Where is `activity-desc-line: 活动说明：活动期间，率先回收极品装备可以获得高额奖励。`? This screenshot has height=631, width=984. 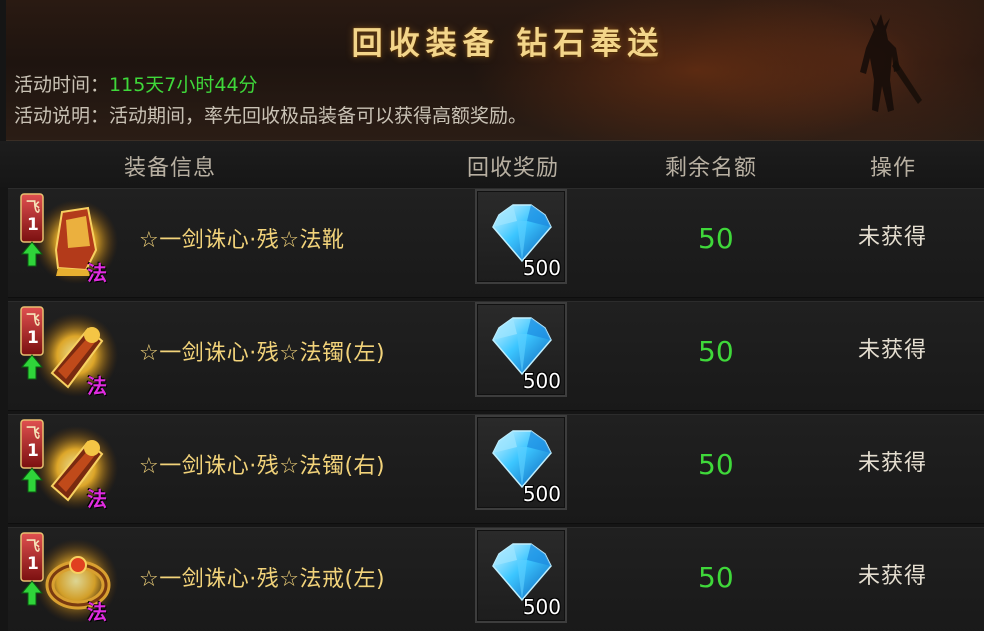 activity-desc-line: 活动说明：活动期间，率先回收极品装备可以获得高额奖励。 is located at coordinates (270, 114).